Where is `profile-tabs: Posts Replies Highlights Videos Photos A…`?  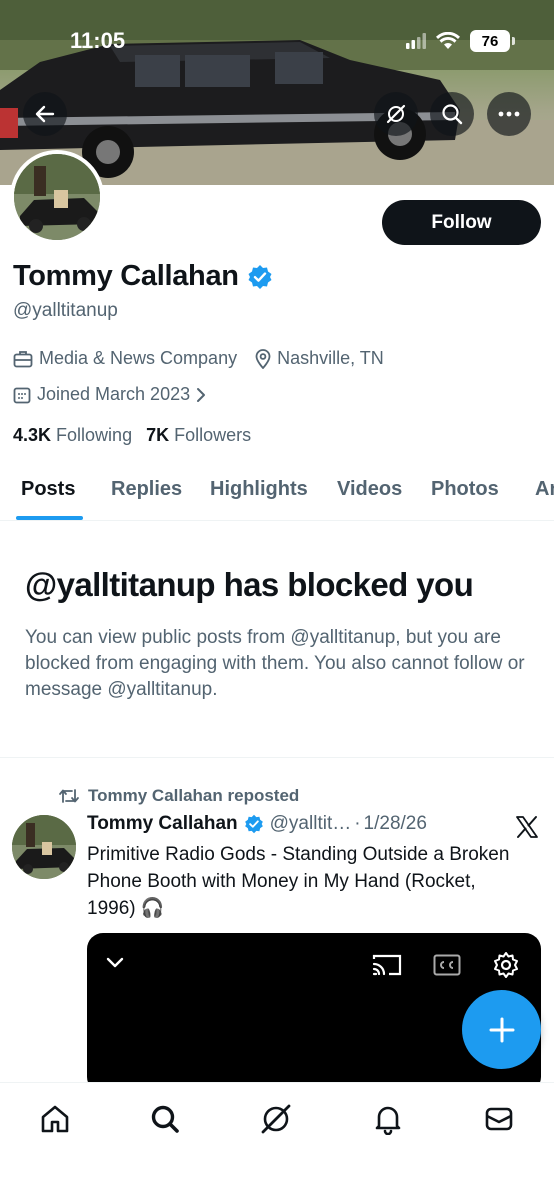 profile-tabs: Posts Replies Highlights Videos Photos A… is located at coordinates (277, 491).